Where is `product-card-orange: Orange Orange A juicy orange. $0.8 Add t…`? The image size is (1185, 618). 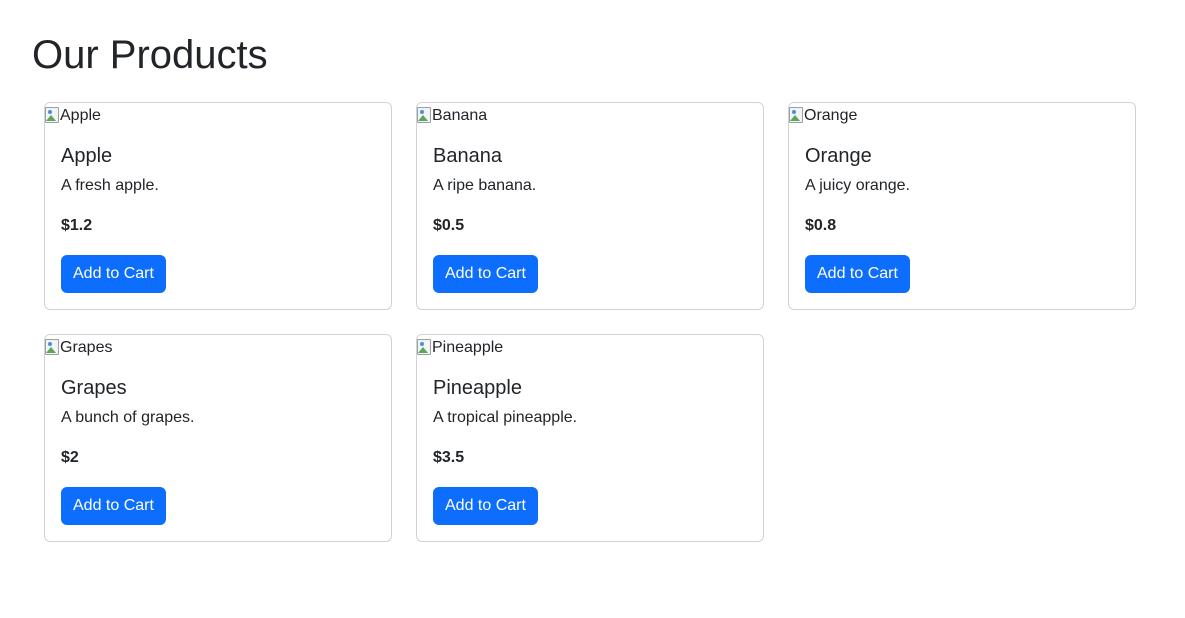
product-card-orange: Orange Orange A juicy orange. $0.8 Add t… is located at coordinates (962, 206).